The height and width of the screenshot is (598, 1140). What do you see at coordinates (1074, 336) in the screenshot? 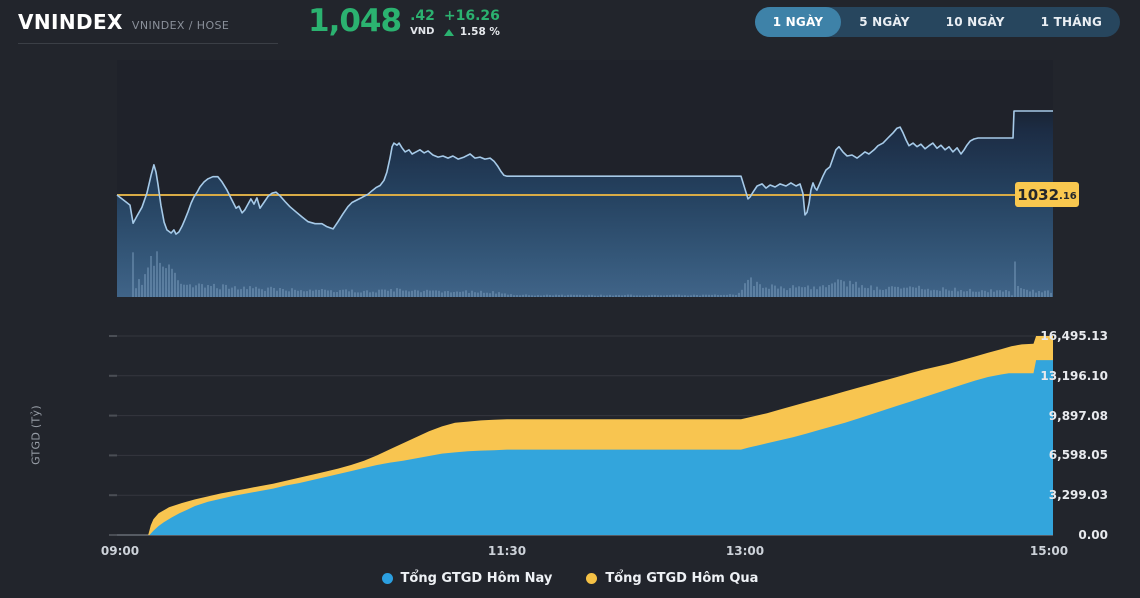
I see `y-tick-label: 16,495.13` at bounding box center [1074, 336].